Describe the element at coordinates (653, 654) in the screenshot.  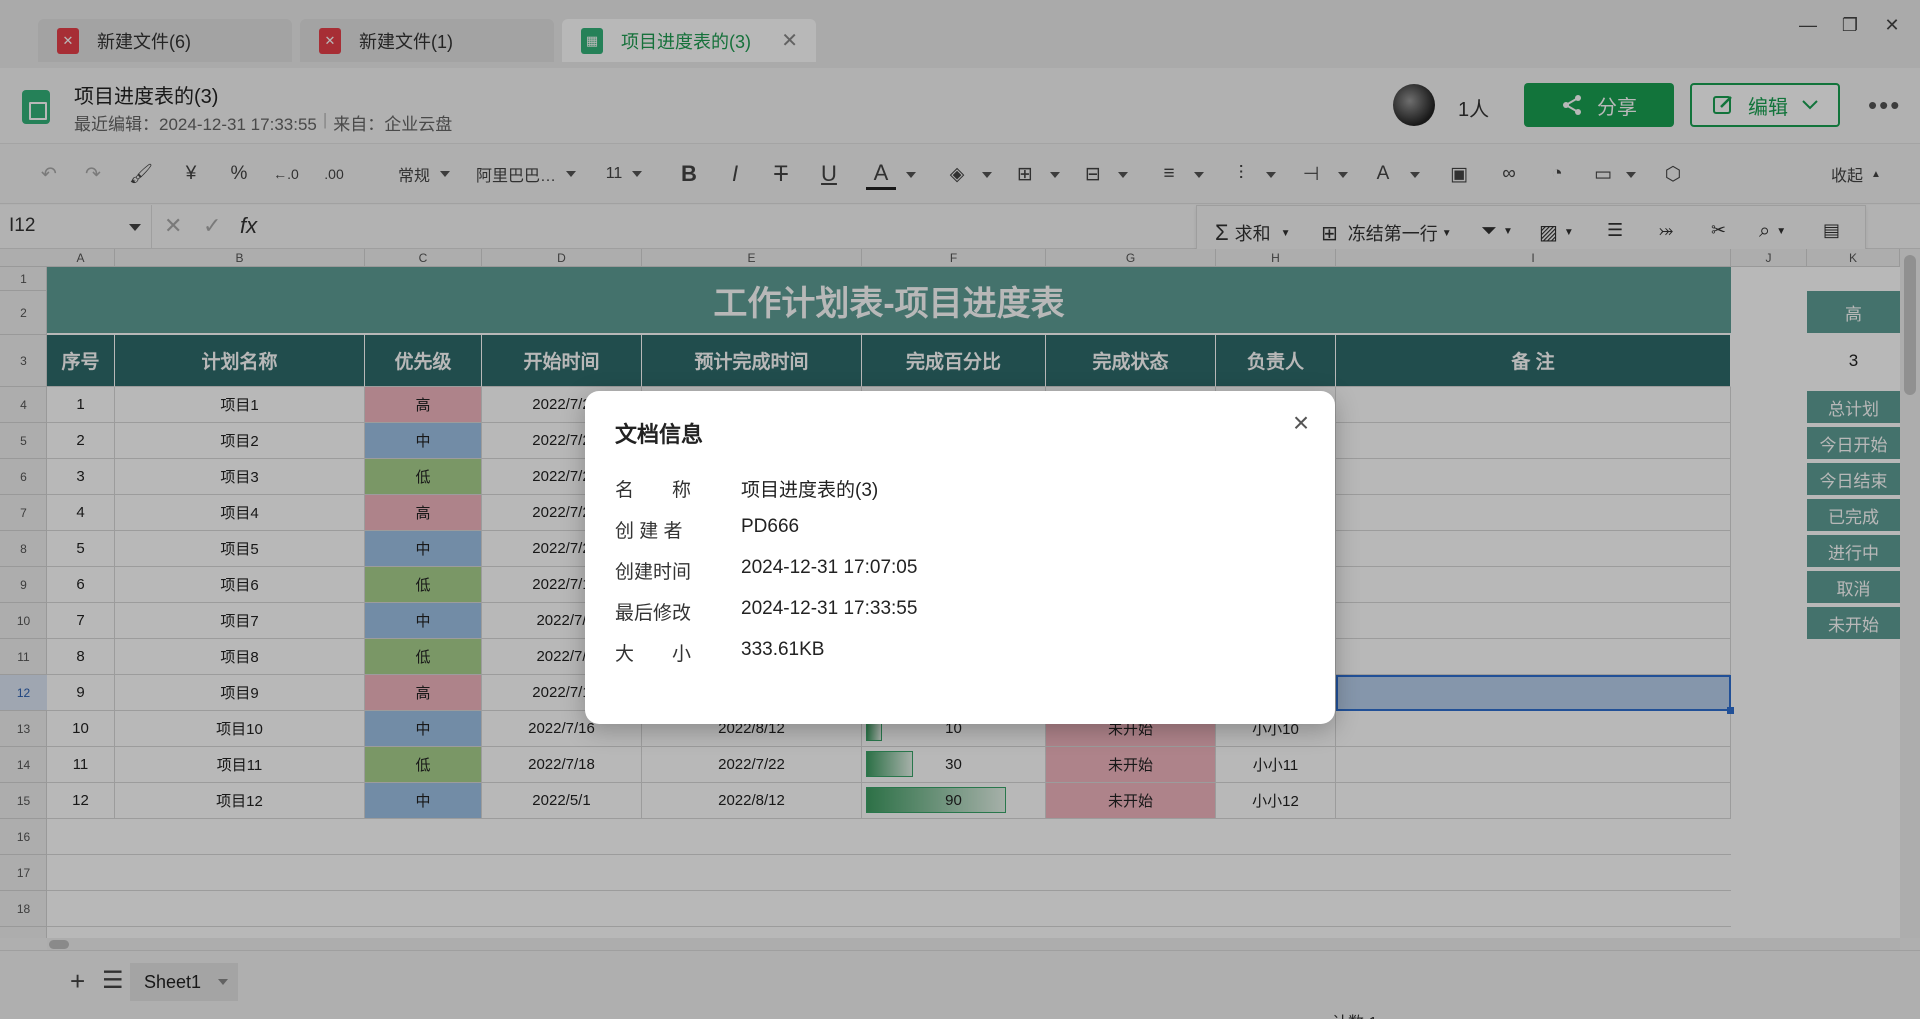
I see `info-label: 大 小` at that location.